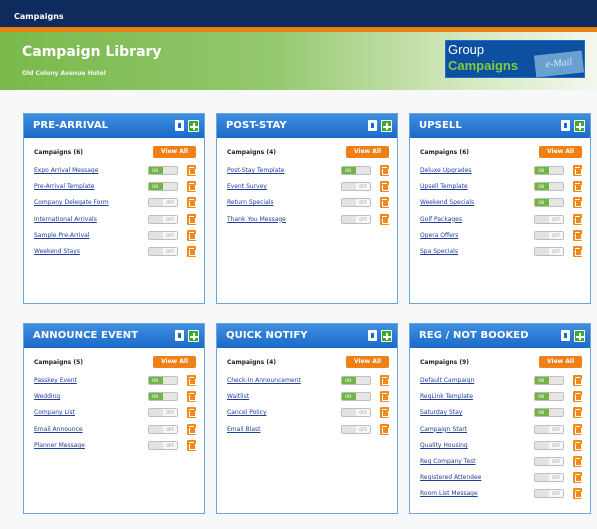  Describe the element at coordinates (61, 235) in the screenshot. I see `campaign-link: Sample Pre-Arrival` at that location.